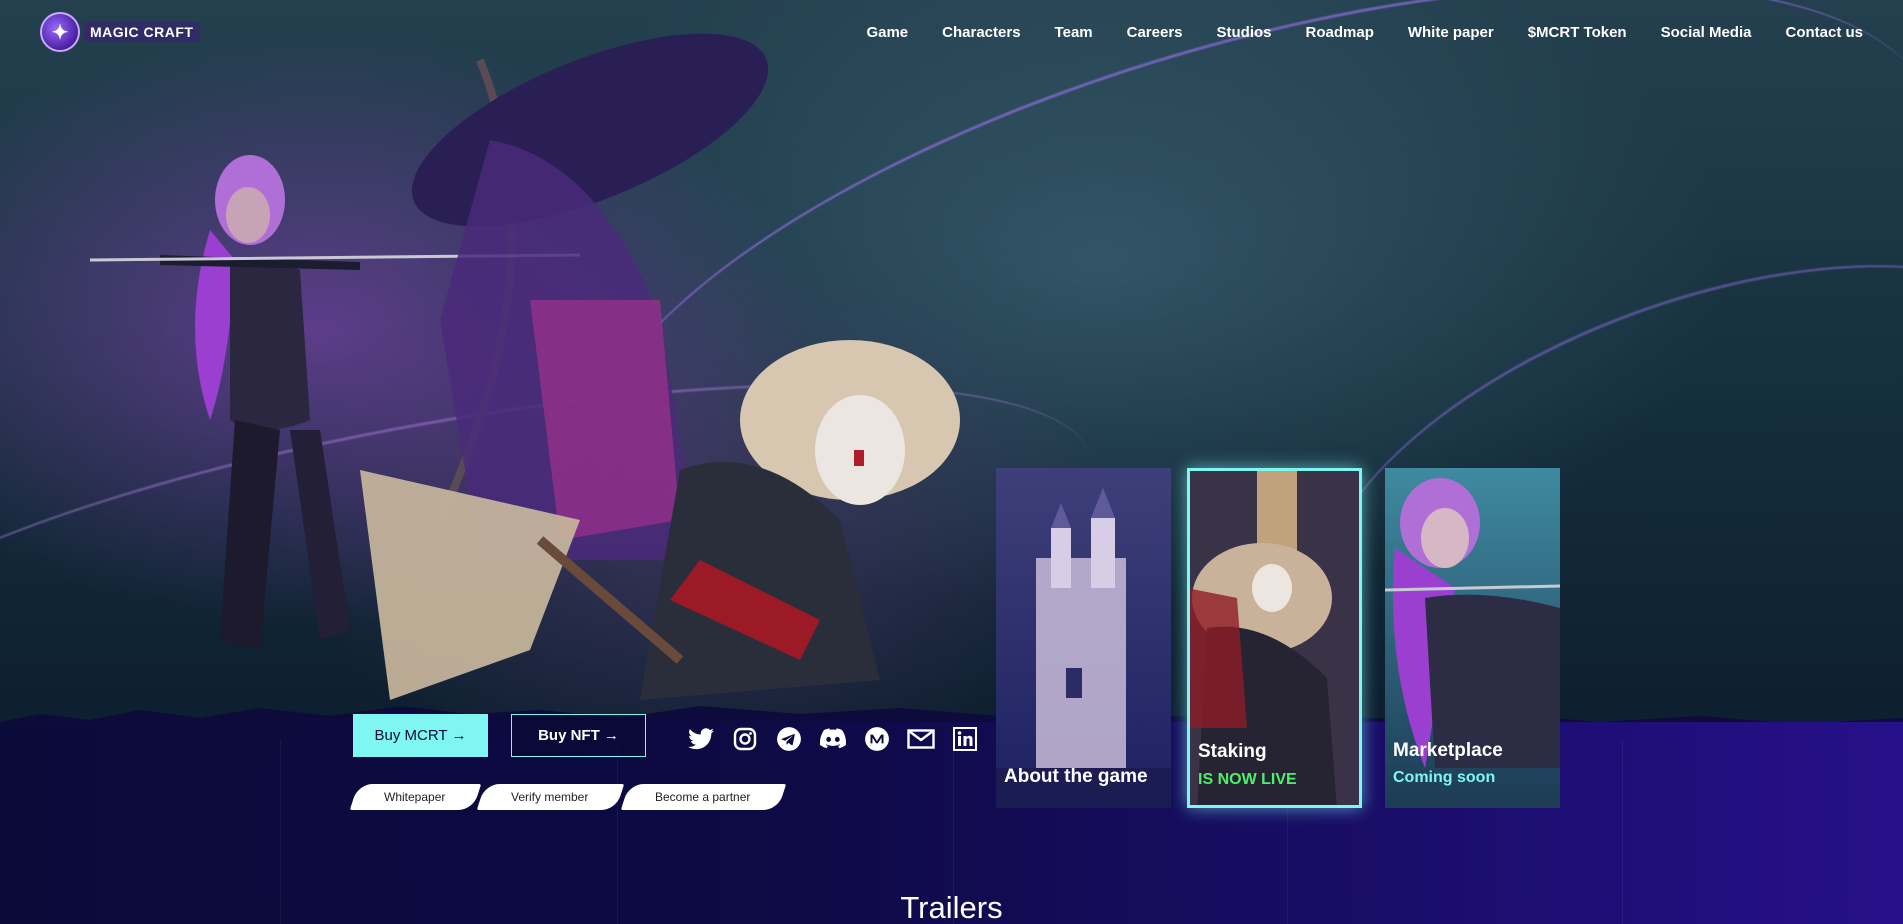  What do you see at coordinates (1274, 638) in the screenshot?
I see `card-staking: Staking IS NOW LIVE` at bounding box center [1274, 638].